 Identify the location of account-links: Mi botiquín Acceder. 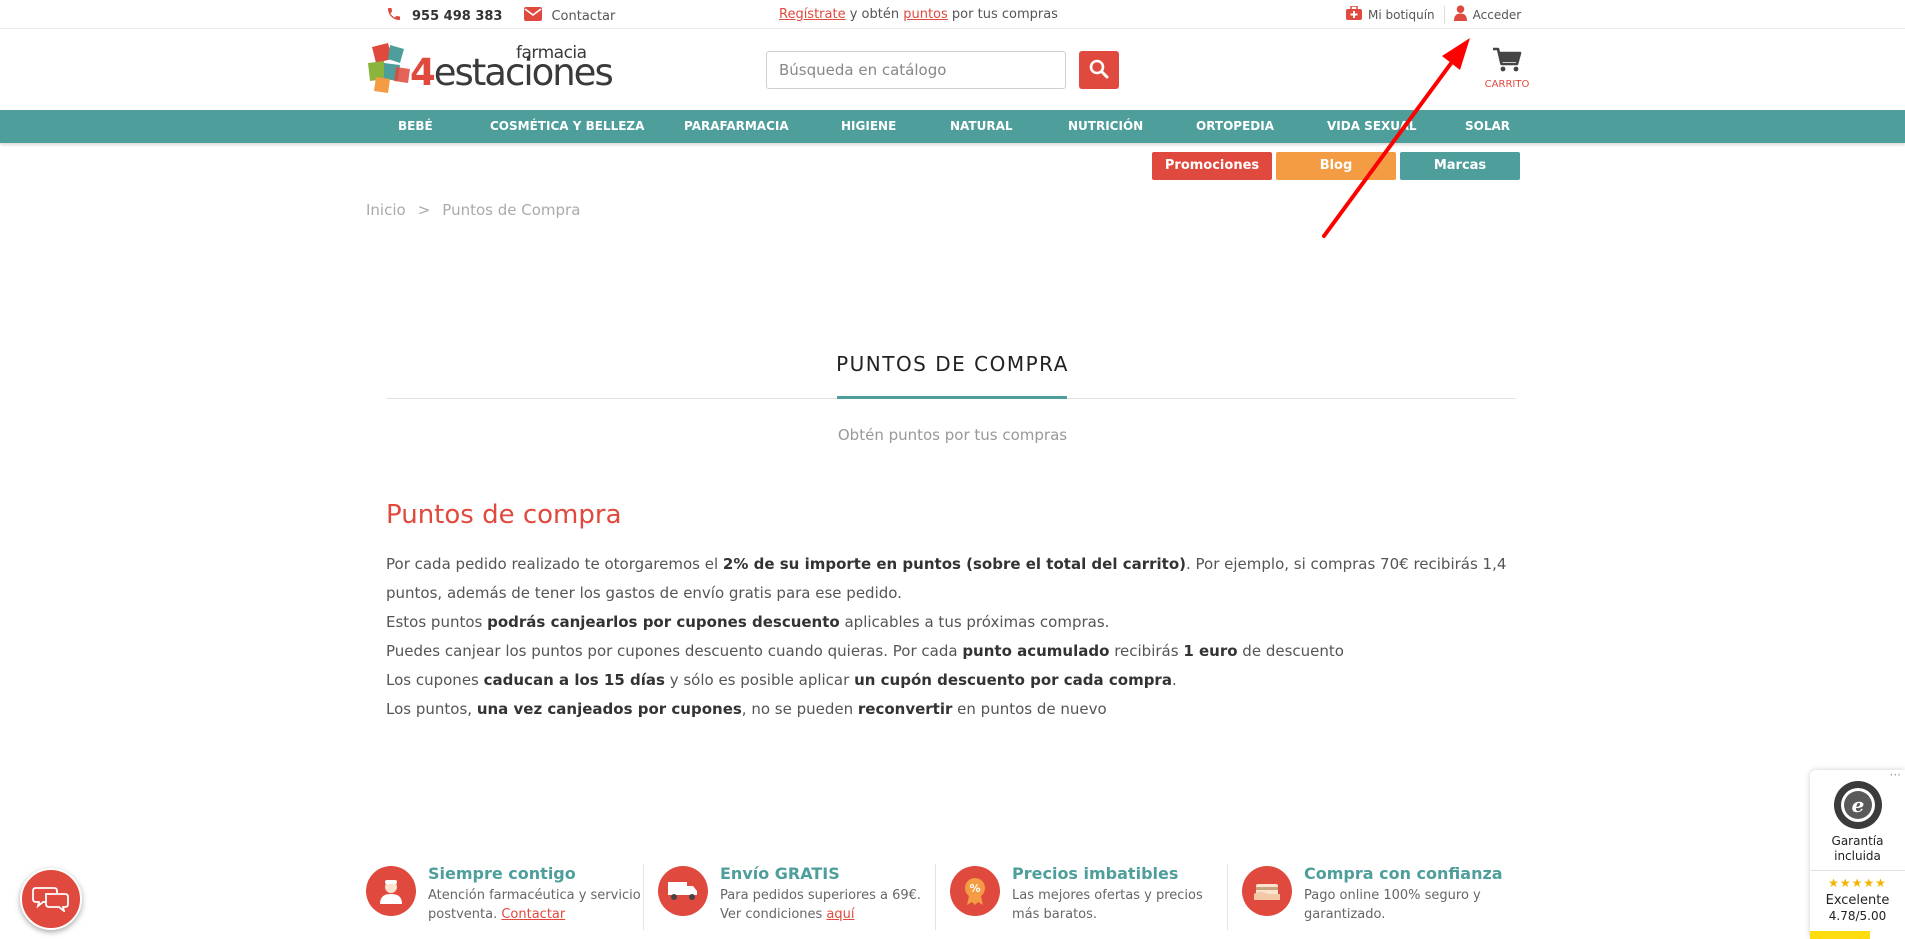
(1433, 14).